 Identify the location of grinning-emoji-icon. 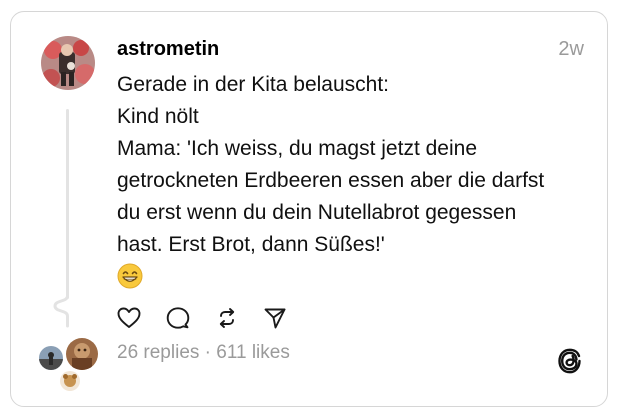
(130, 276).